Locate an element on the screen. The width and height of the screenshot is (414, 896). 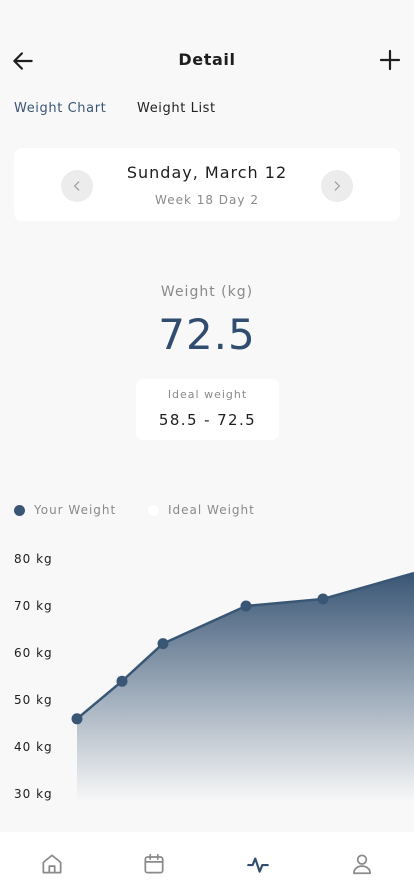
y-tick-label: 60 kg is located at coordinates (33, 653).